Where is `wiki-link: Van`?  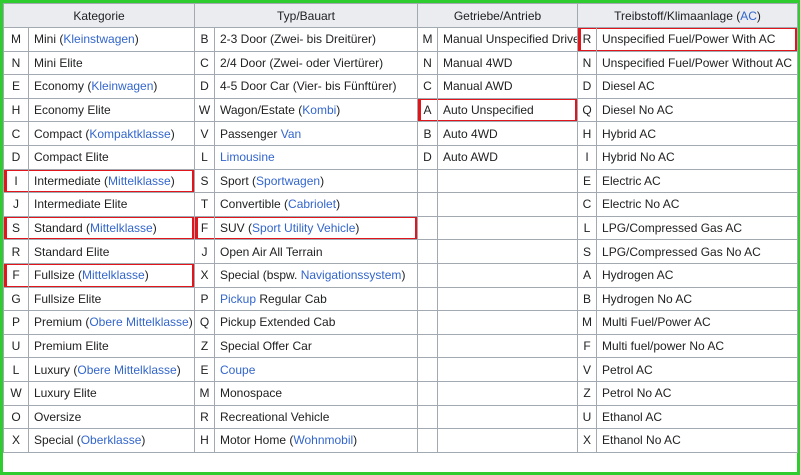 wiki-link: Van is located at coordinates (291, 134).